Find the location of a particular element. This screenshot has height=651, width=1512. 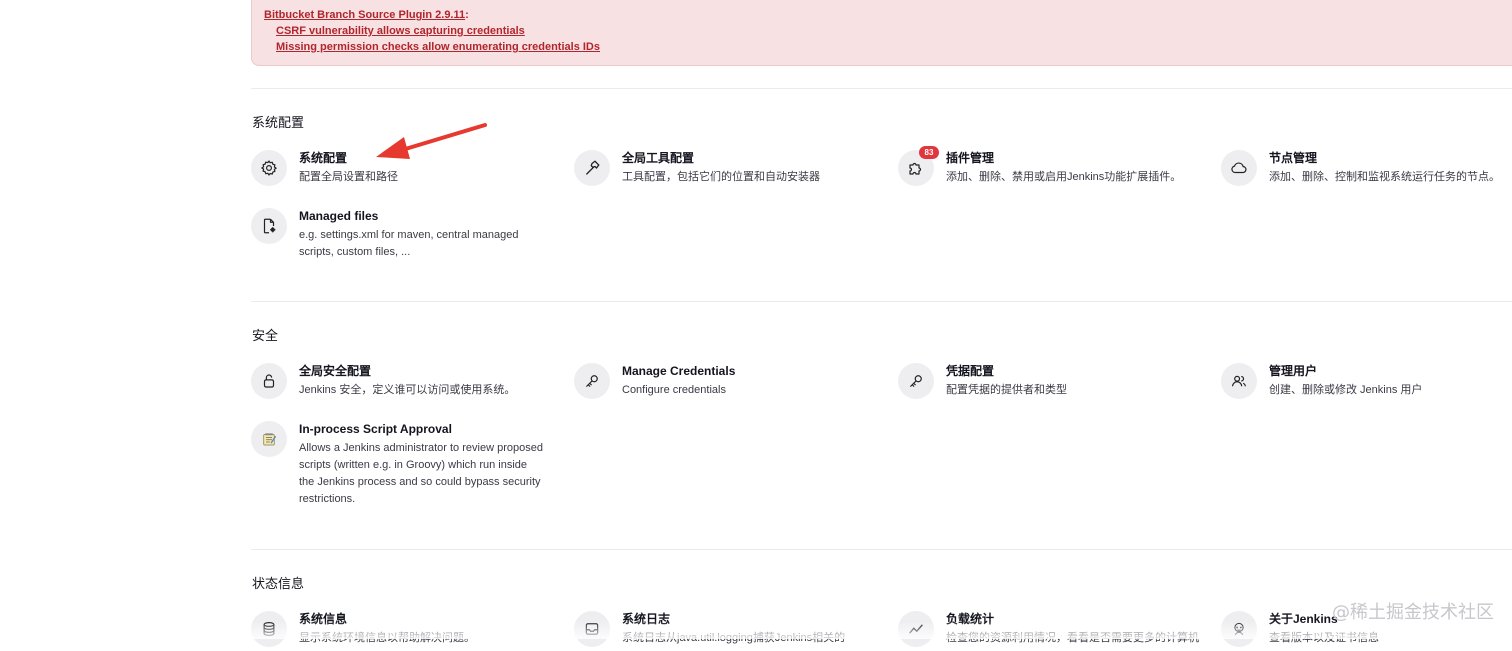

item-title: Managed files is located at coordinates (339, 216).